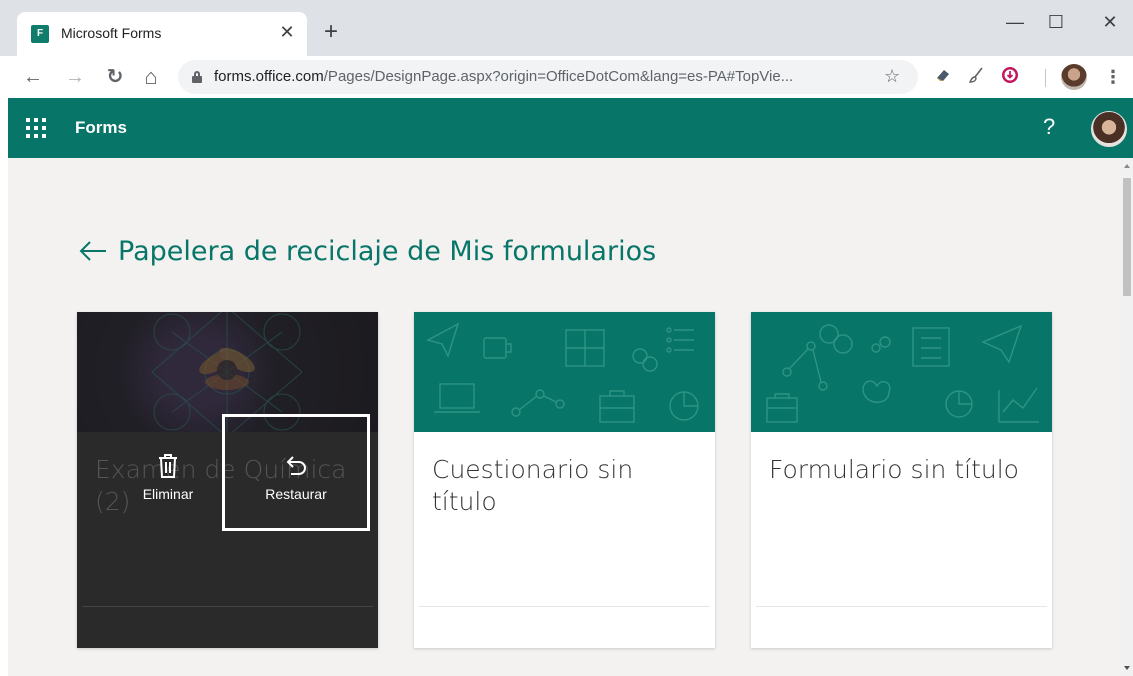  I want to click on window-close-button: ✕, so click(1110, 22).